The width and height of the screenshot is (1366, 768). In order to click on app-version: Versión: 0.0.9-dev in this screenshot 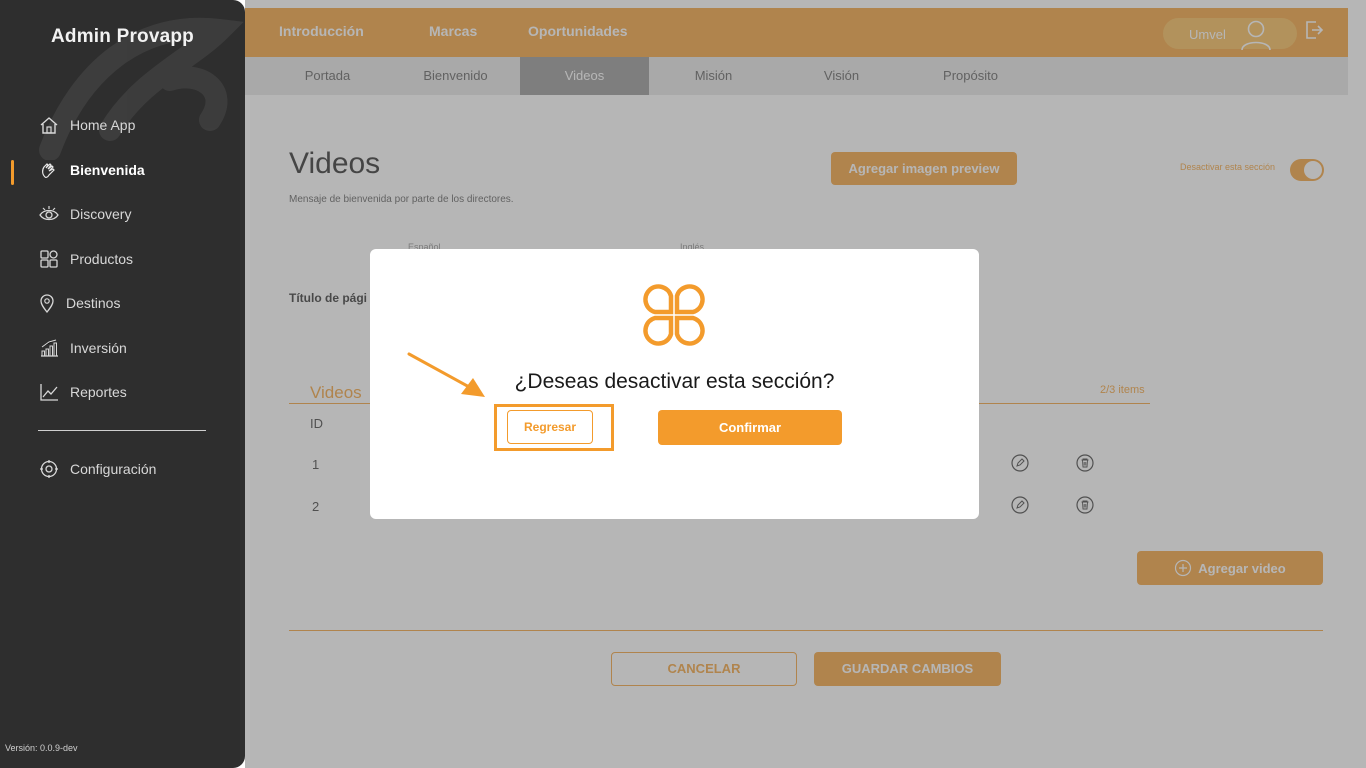, I will do `click(41, 748)`.